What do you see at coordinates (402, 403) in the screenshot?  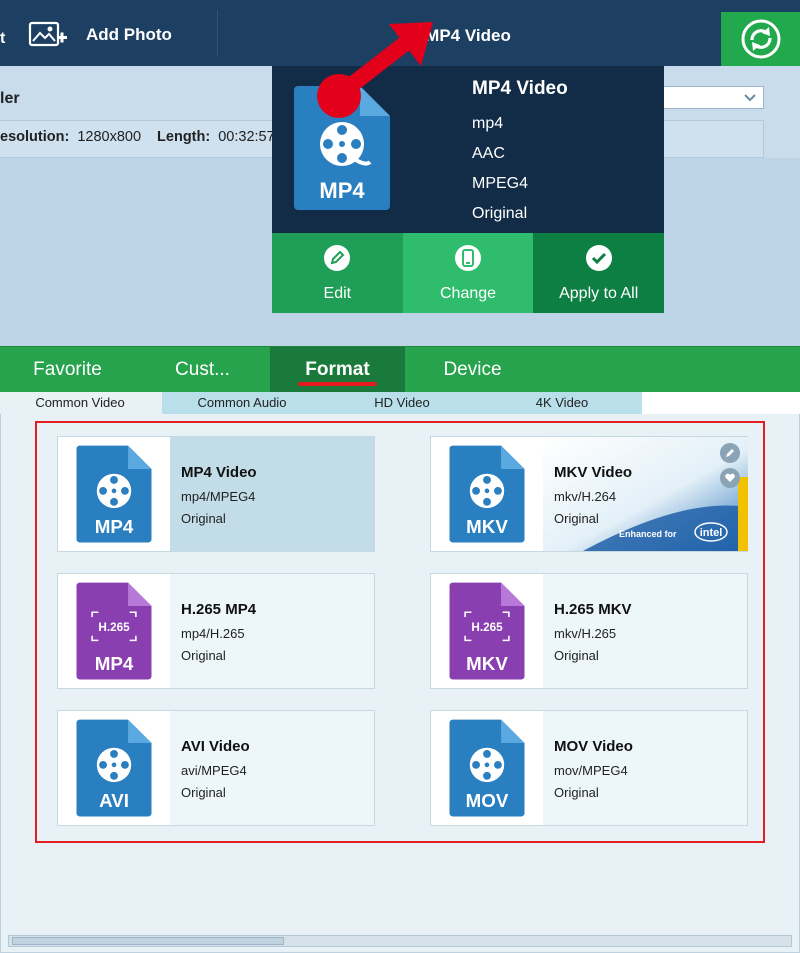 I see `subtab-hd-video: HD Video` at bounding box center [402, 403].